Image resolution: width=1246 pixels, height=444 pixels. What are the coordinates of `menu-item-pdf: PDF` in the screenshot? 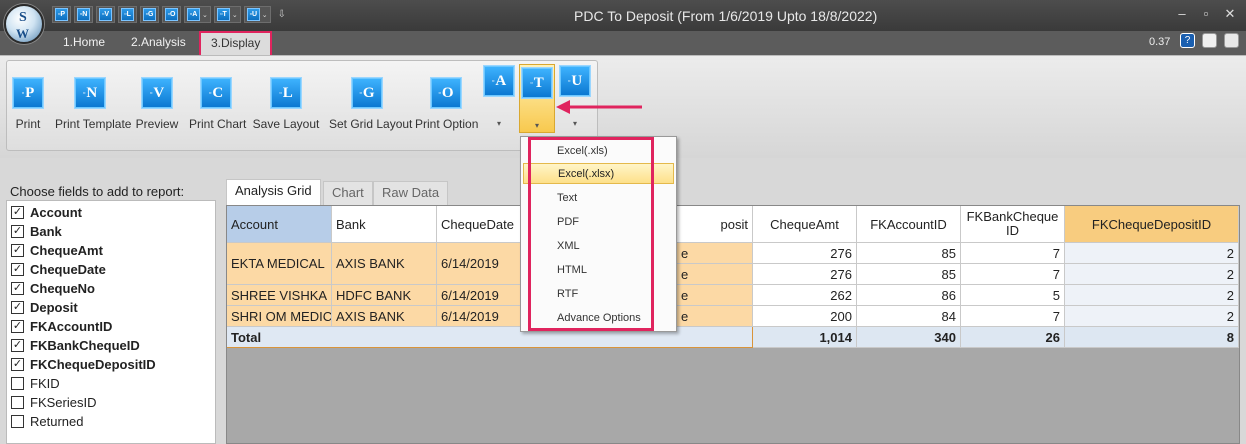 It's located at (598, 221).